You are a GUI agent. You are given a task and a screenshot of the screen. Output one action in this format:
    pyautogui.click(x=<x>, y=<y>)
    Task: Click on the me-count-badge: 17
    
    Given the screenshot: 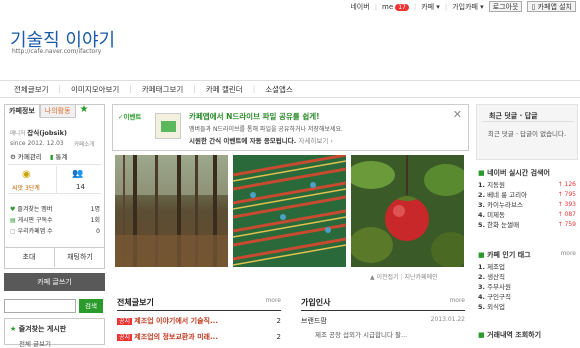 What is the action you would take?
    pyautogui.click(x=402, y=7)
    